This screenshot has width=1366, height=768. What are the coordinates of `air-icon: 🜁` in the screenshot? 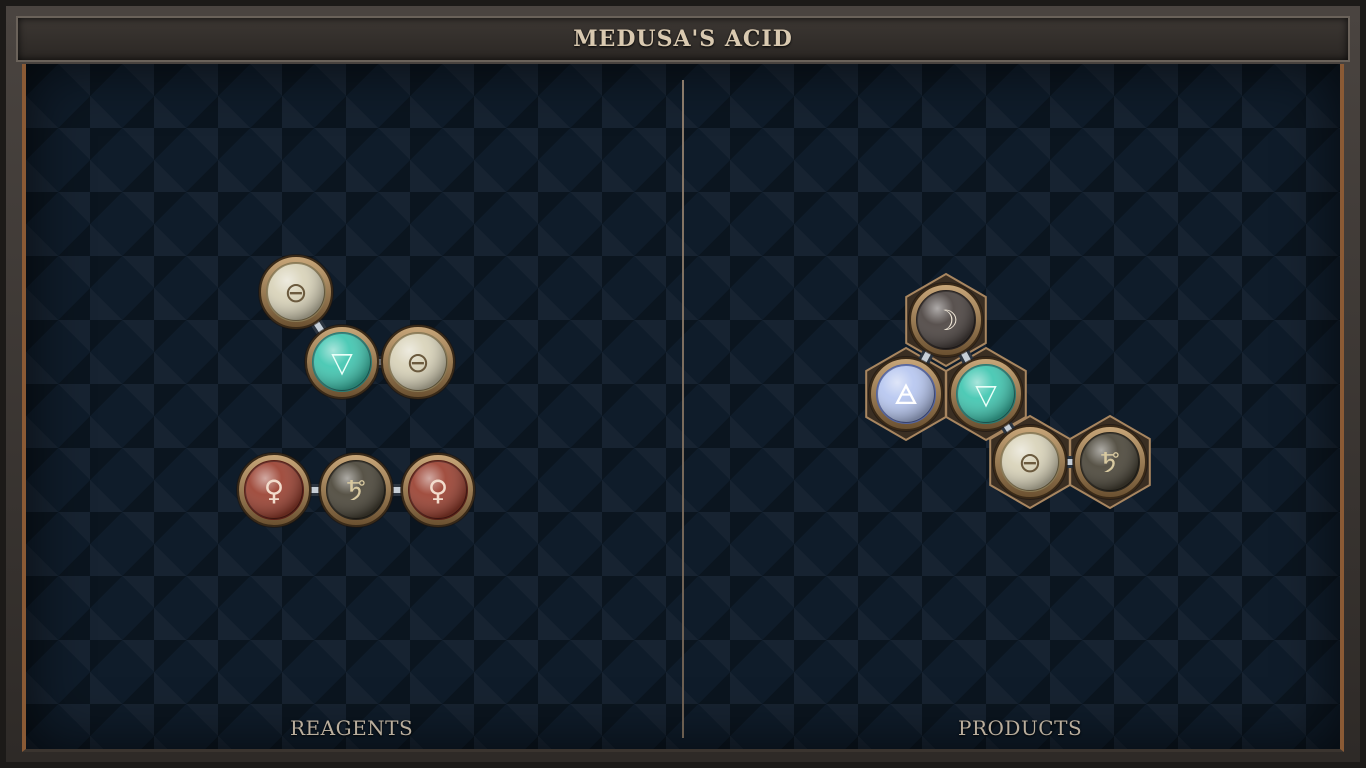 It's located at (906, 394).